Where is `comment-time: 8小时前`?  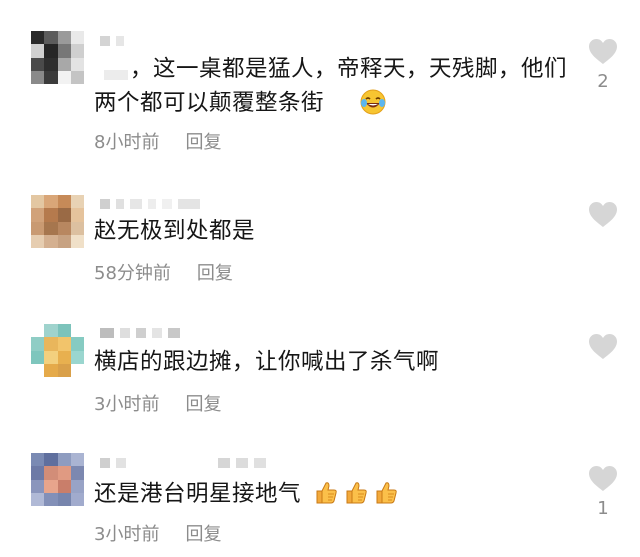 comment-time: 8小时前 is located at coordinates (127, 142).